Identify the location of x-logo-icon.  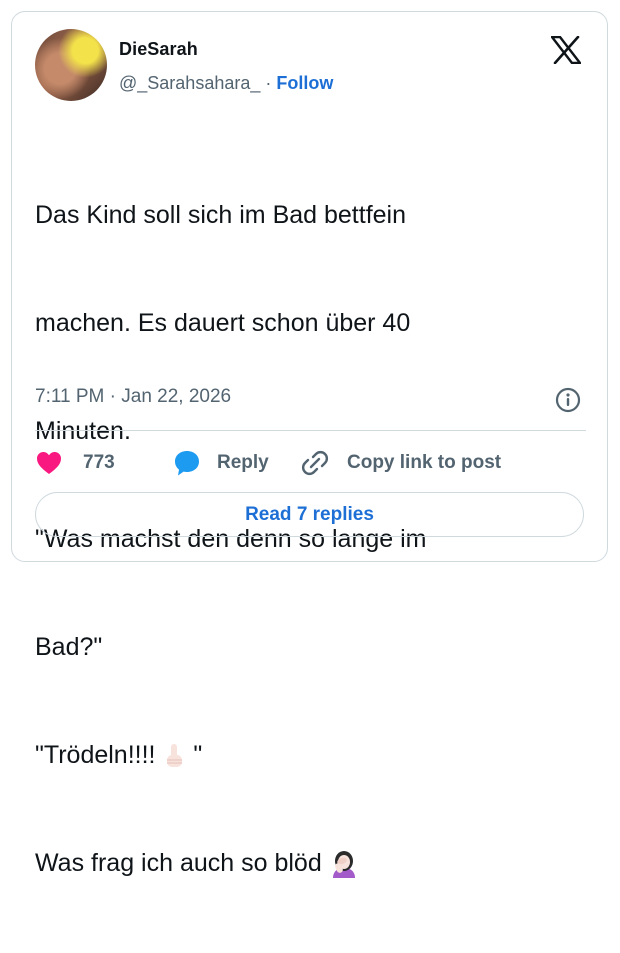
(566, 50).